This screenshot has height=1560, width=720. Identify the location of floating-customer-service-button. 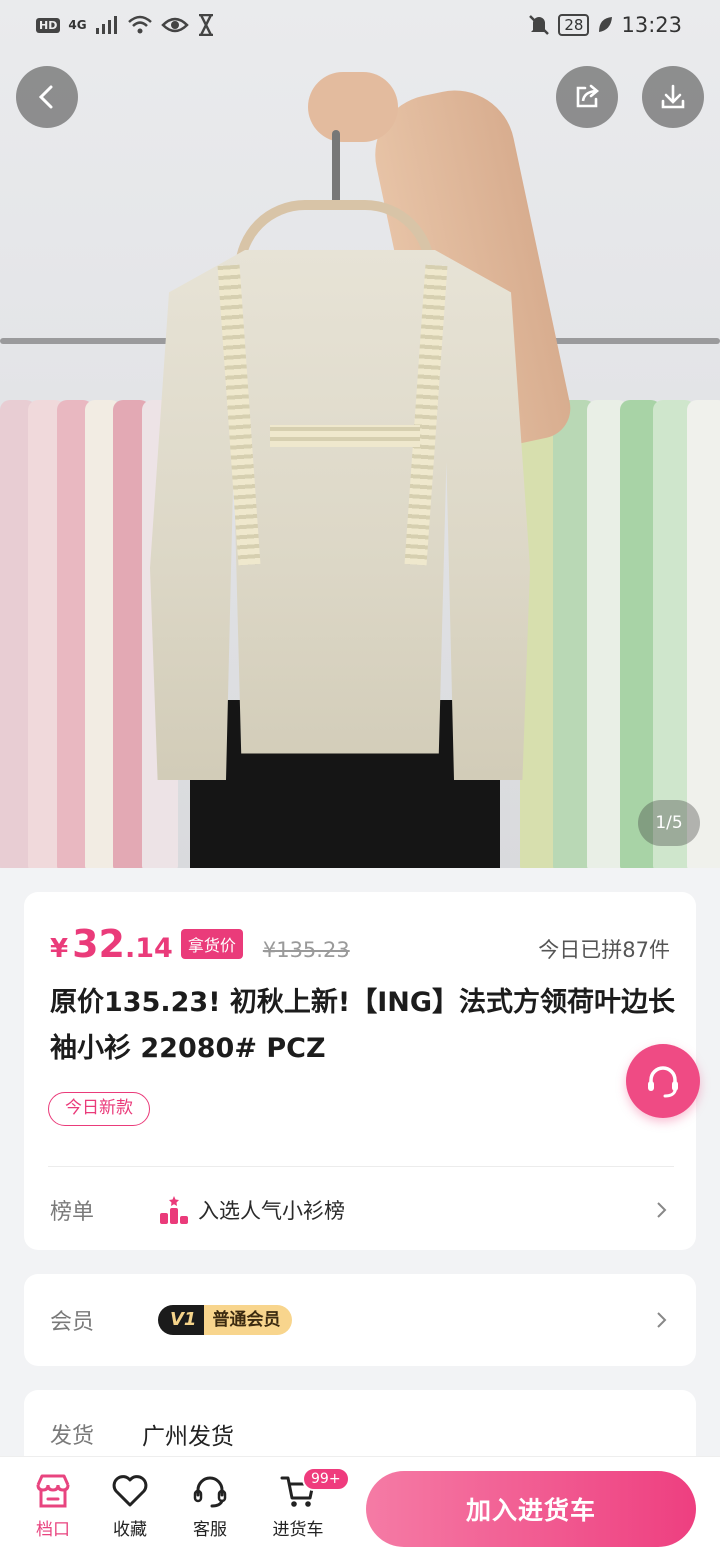
(663, 1081).